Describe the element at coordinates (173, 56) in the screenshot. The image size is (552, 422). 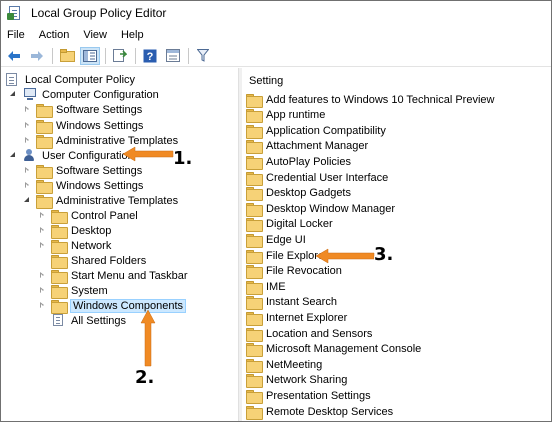
I see `properties-icon` at that location.